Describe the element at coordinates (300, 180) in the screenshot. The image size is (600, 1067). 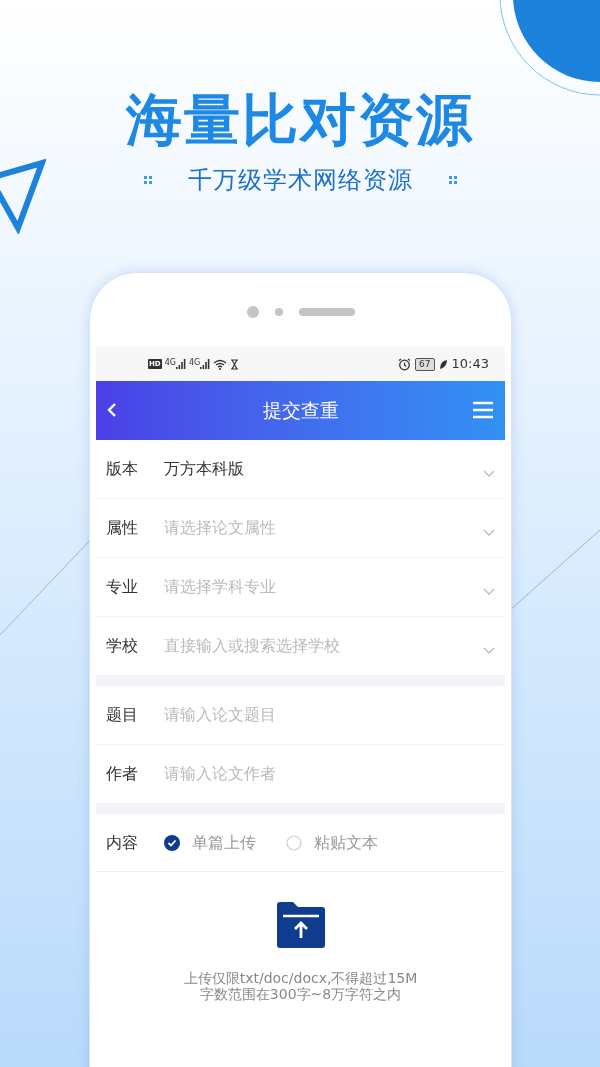
I see `banner-subtitle: 千万级学术网络资源` at that location.